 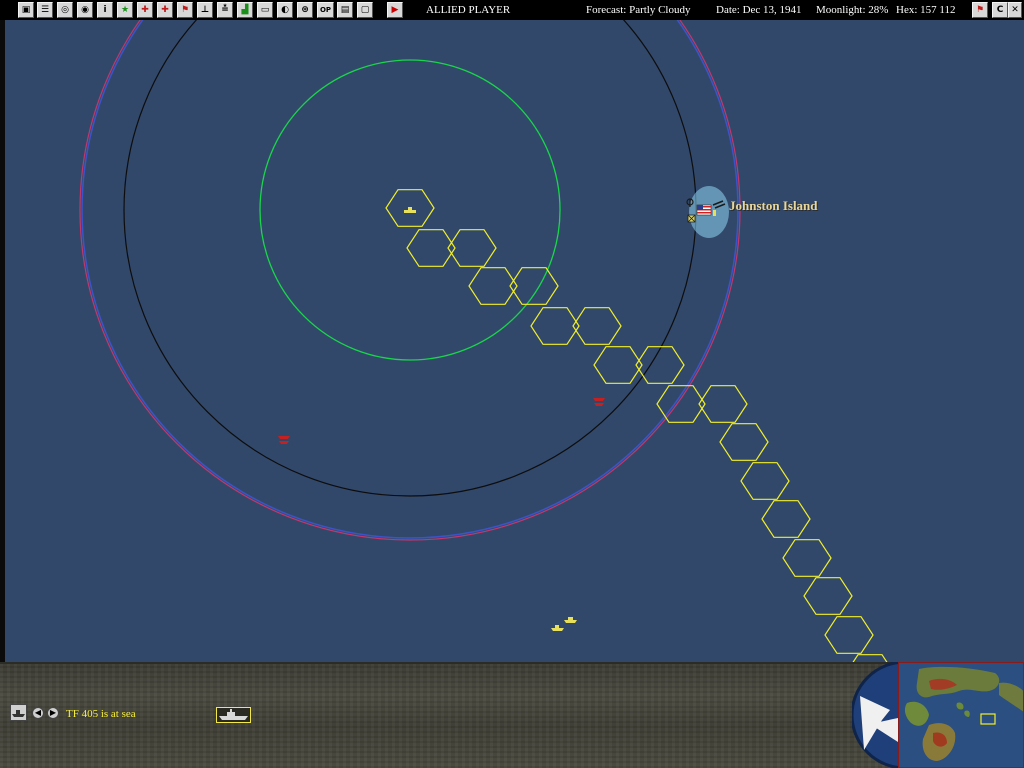 What do you see at coordinates (714, 213) in the screenshot?
I see `base-marker` at bounding box center [714, 213].